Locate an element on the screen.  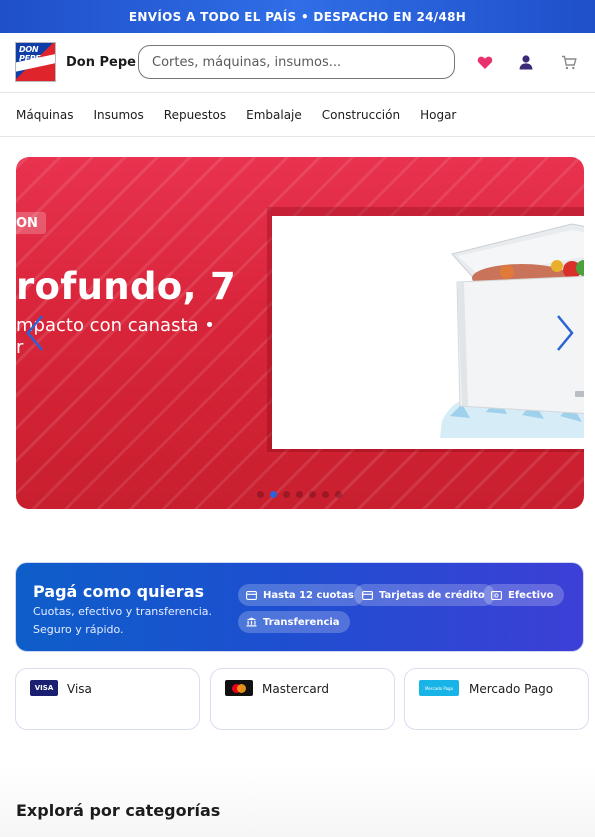
nav-item-insumos: Insumos is located at coordinates (118, 115).